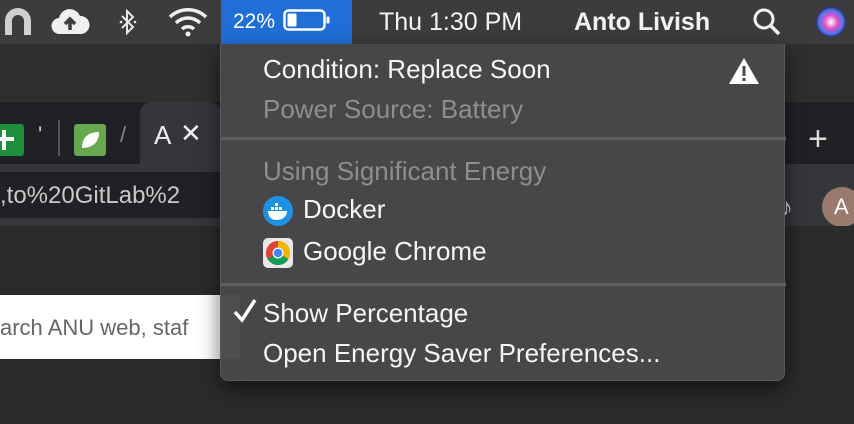 This screenshot has width=854, height=424. Describe the element at coordinates (278, 253) in the screenshot. I see `chrome-icon` at that location.